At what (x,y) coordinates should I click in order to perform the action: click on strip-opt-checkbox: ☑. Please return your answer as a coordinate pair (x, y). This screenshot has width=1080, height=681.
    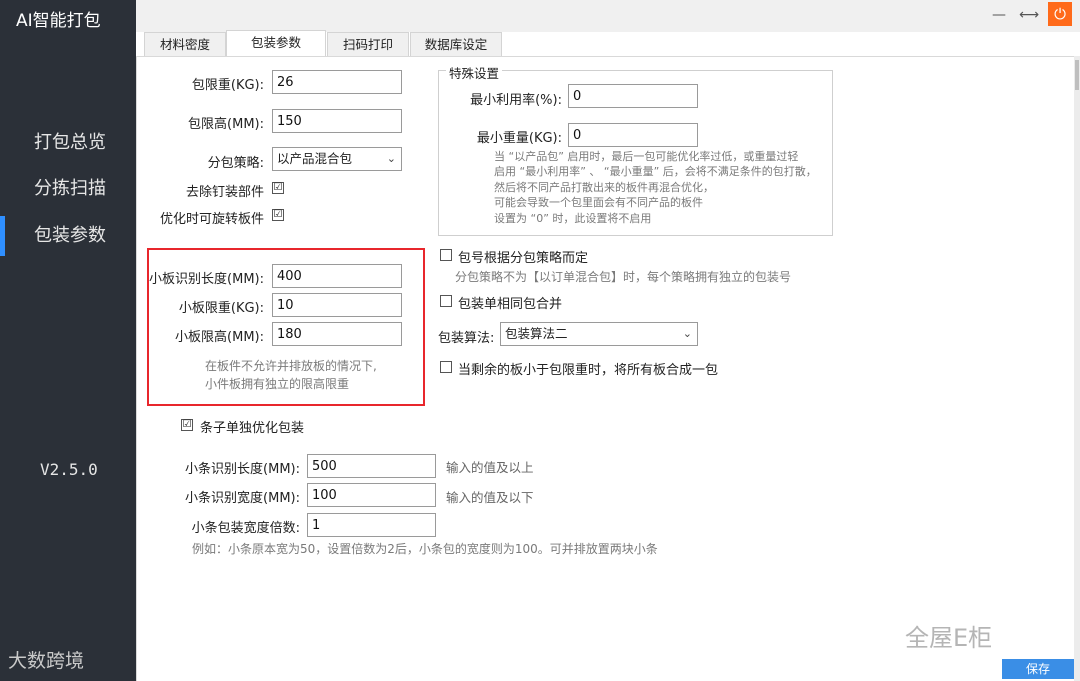
    Looking at the image, I should click on (187, 425).